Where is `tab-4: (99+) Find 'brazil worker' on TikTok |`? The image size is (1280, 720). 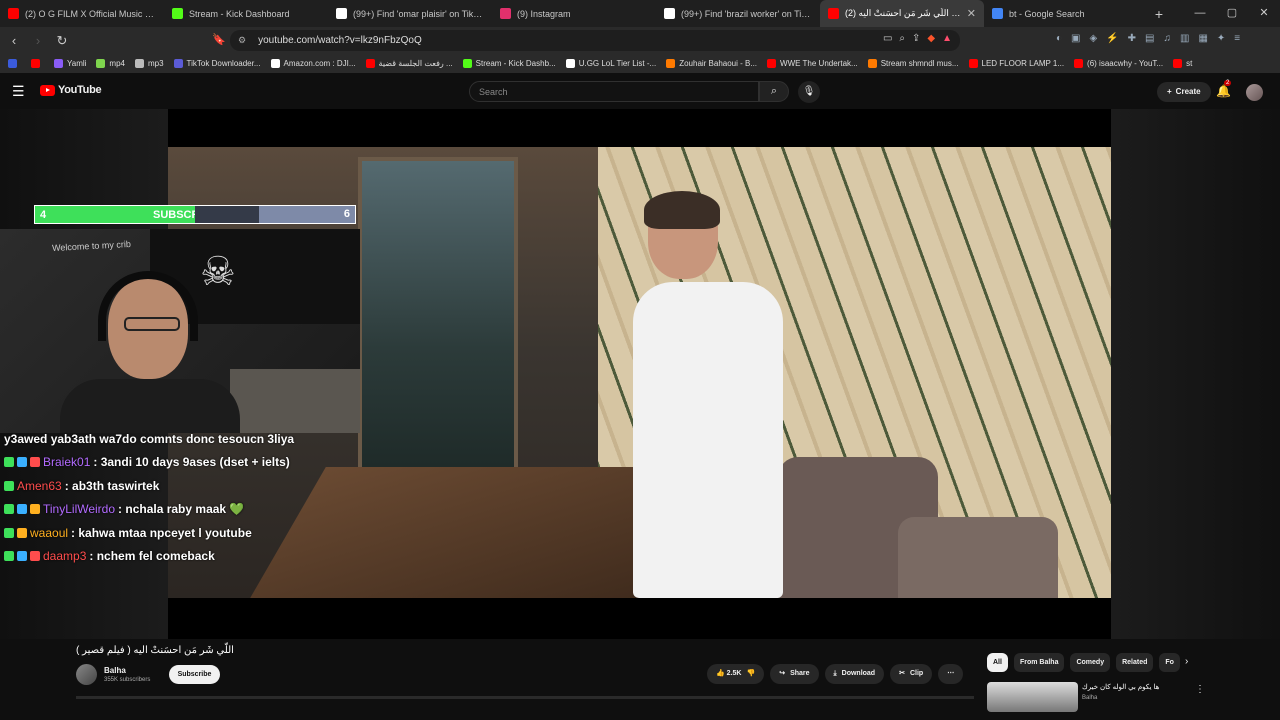 tab-4: (99+) Find 'brazil worker' on TikTok | is located at coordinates (738, 13).